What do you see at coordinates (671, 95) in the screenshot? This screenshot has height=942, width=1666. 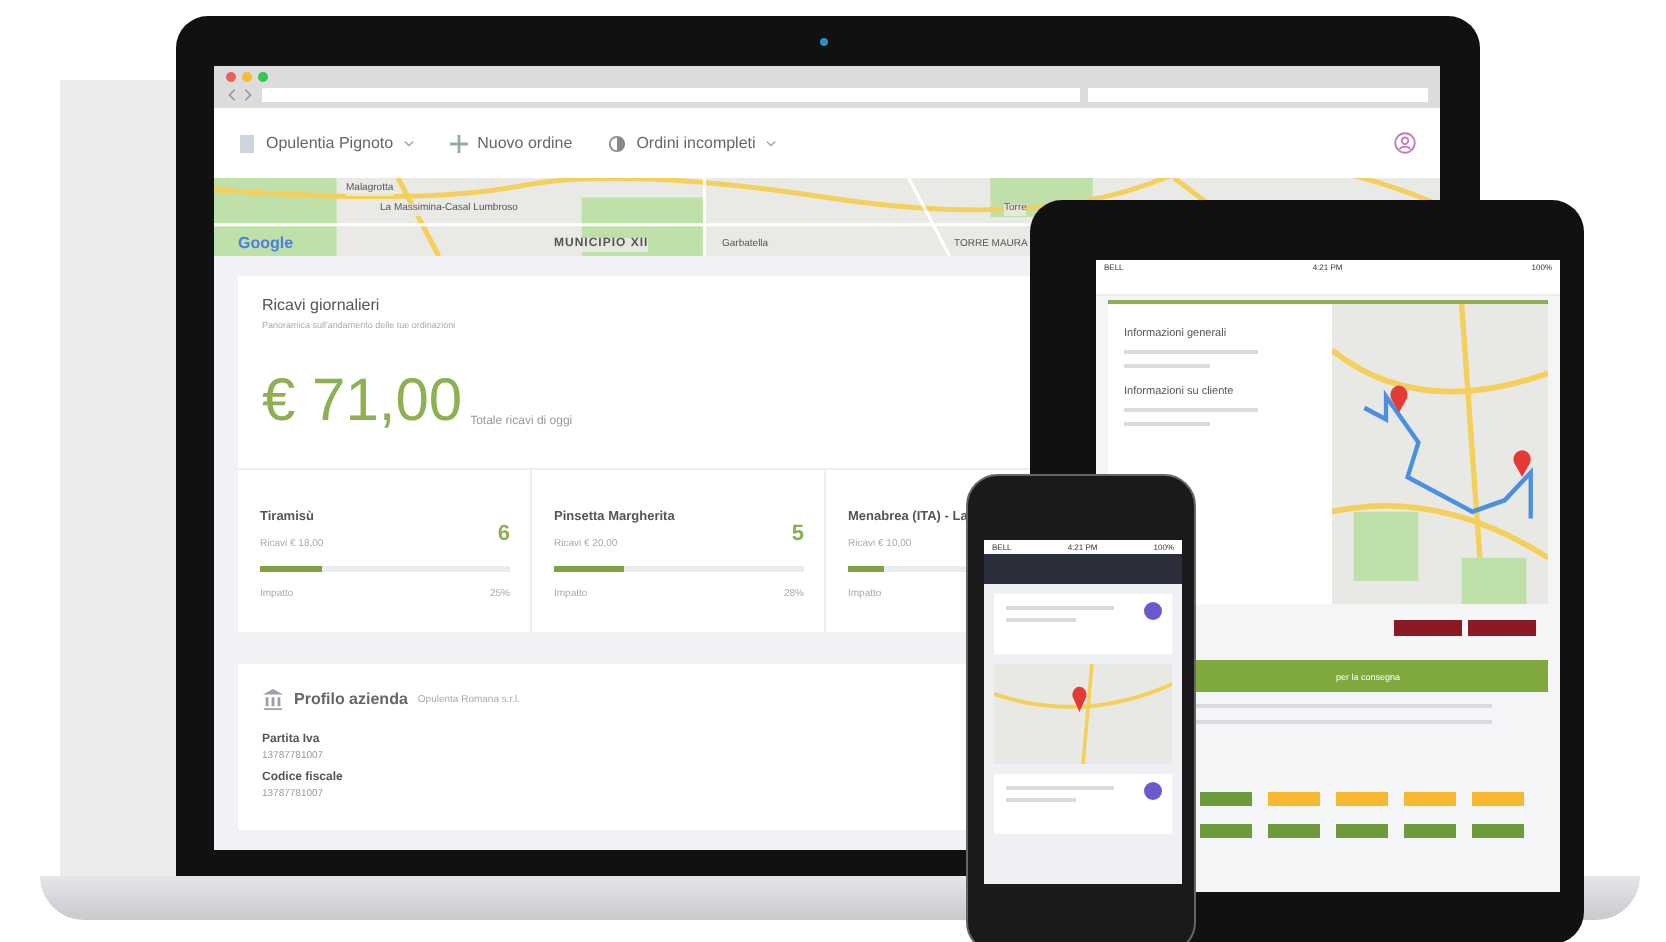 I see `address-bar` at bounding box center [671, 95].